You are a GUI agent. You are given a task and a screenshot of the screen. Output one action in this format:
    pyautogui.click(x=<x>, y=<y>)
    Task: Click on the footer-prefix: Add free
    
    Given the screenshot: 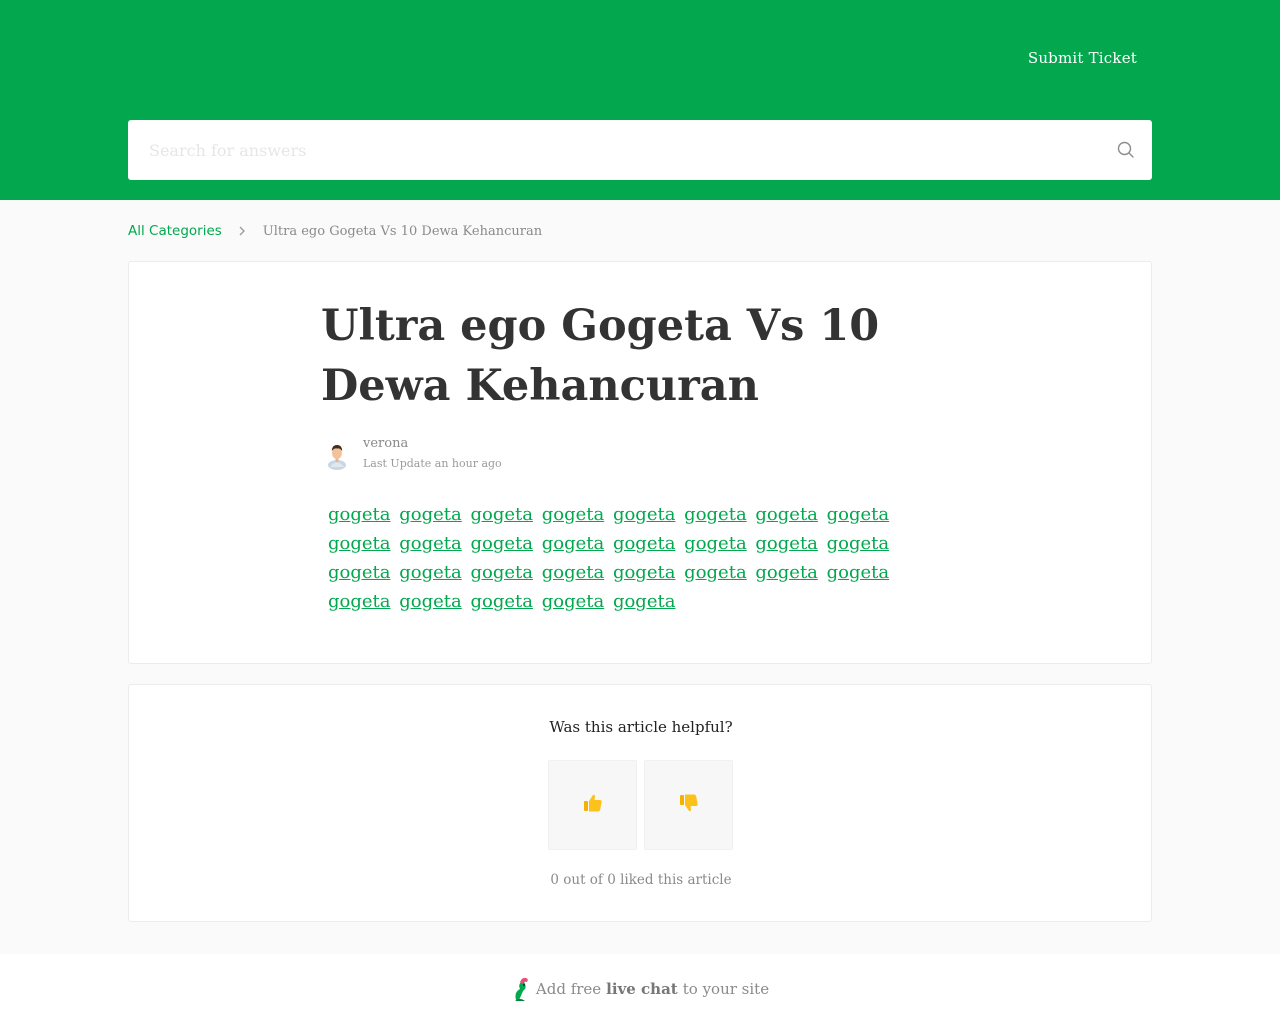 What is the action you would take?
    pyautogui.click(x=568, y=989)
    